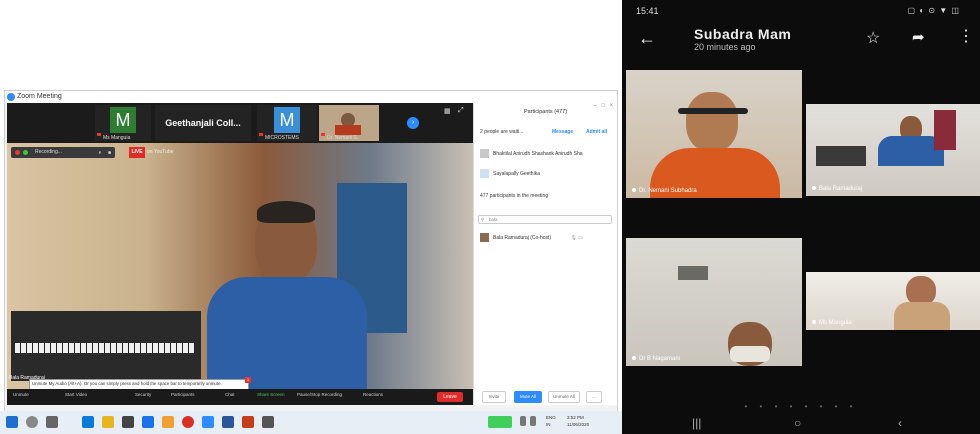 Image resolution: width=980 pixels, height=434 pixels. Describe the element at coordinates (714, 302) in the screenshot. I see `video-tile: Dr B Nagamani` at that location.